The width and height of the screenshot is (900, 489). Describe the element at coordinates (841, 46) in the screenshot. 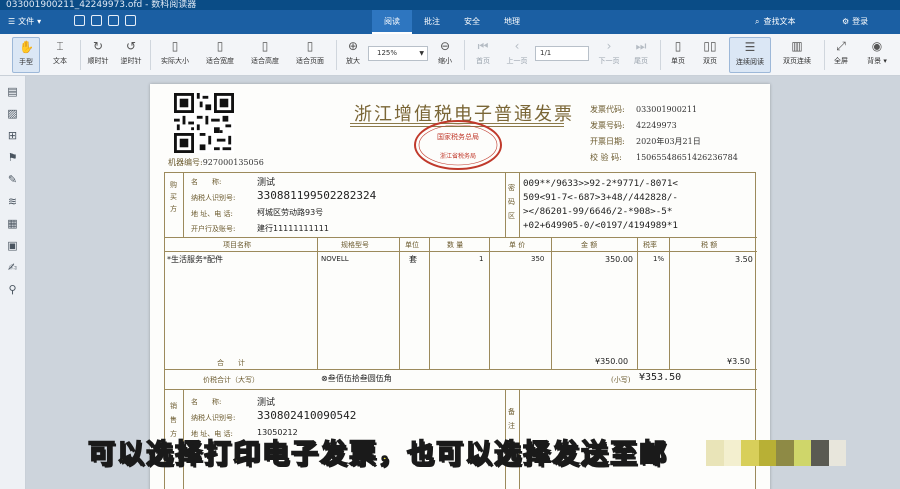

I see `fullscreen-icon: ⤢` at that location.